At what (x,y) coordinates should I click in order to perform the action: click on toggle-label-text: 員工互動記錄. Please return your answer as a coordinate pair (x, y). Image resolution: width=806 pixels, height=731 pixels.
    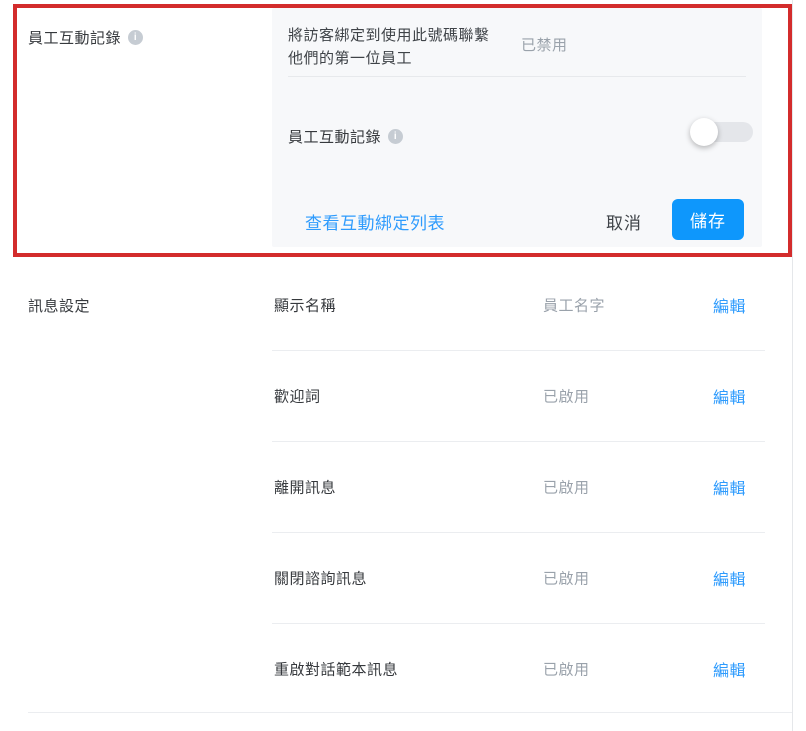
    Looking at the image, I should click on (335, 137).